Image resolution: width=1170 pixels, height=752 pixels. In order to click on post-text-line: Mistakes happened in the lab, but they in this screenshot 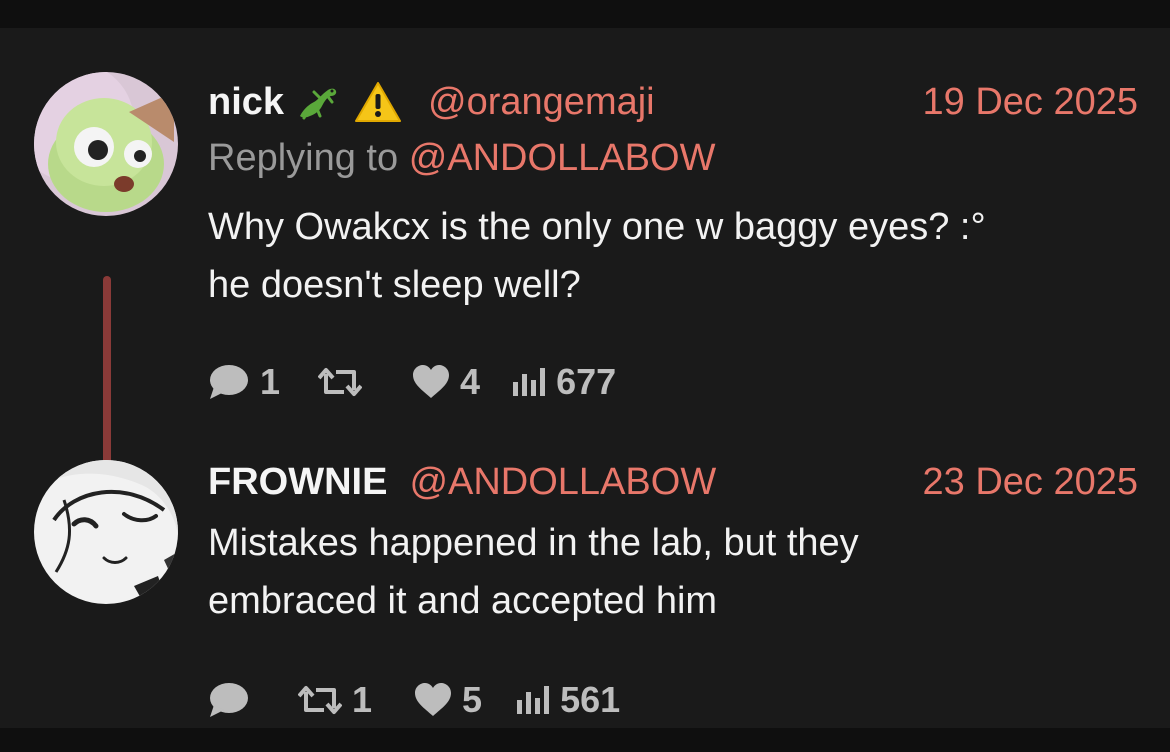, I will do `click(533, 543)`.